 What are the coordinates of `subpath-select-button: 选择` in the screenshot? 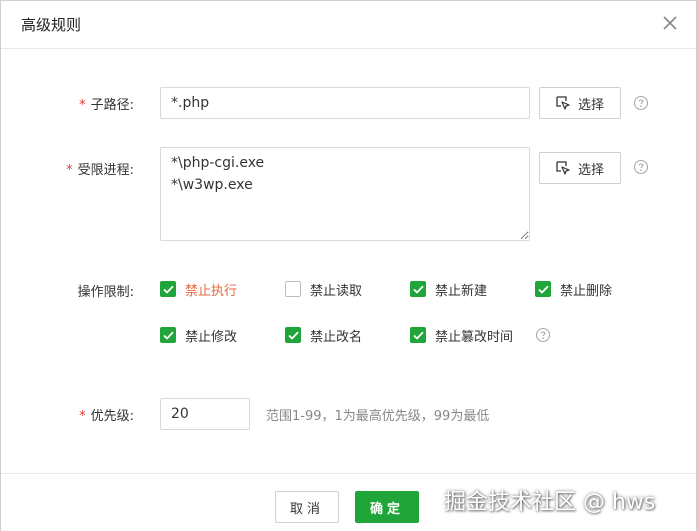 It's located at (580, 103).